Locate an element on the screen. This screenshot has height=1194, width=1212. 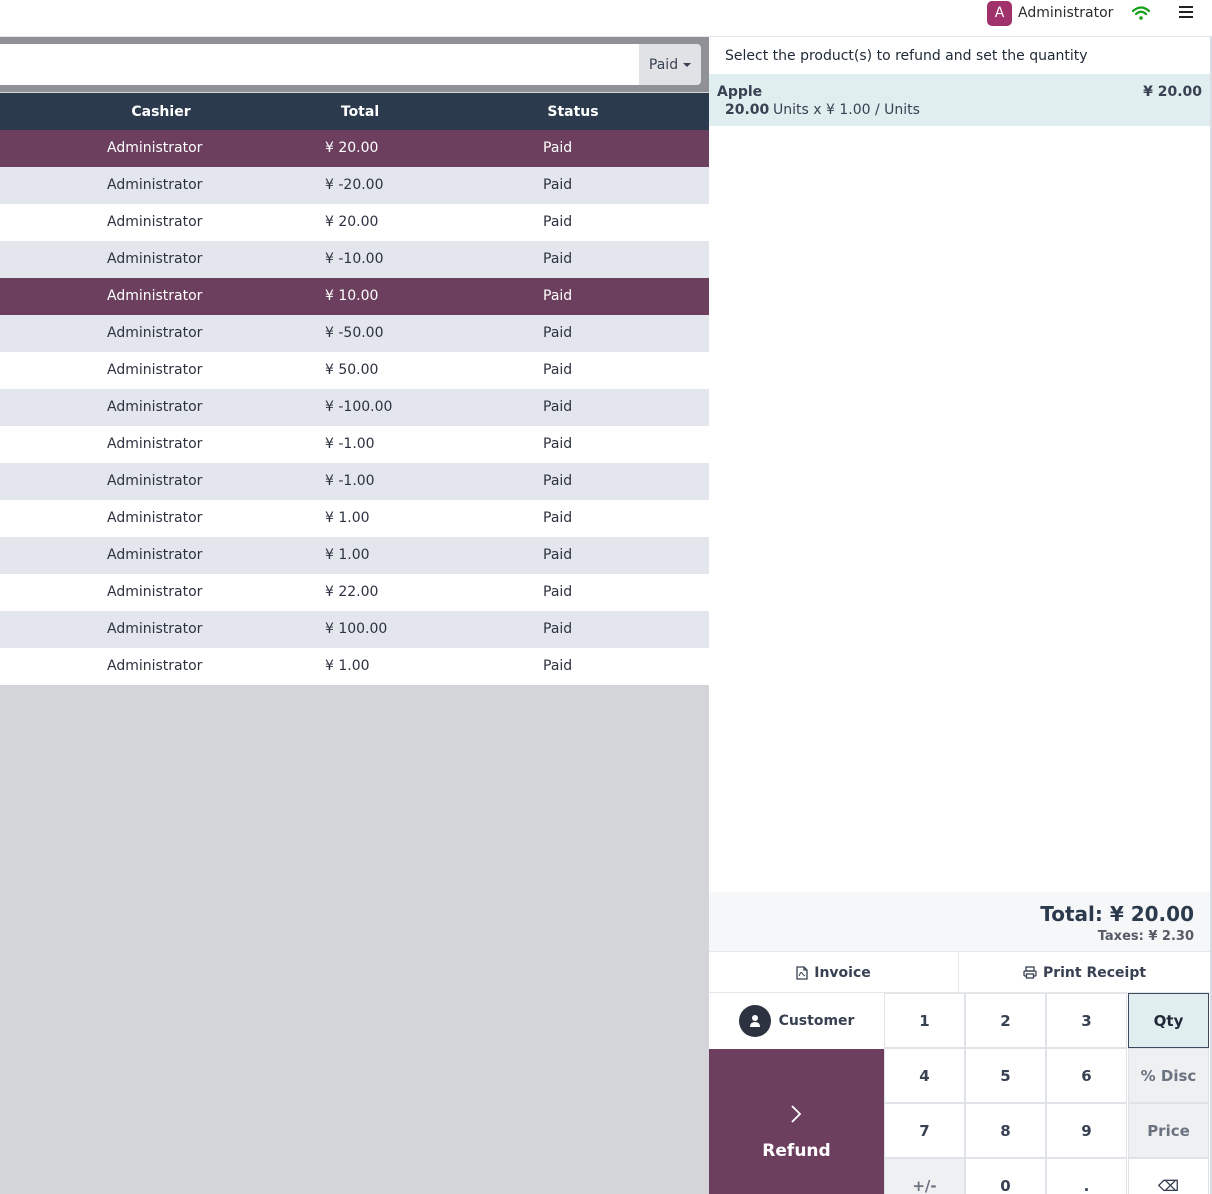
customer-button: Customer is located at coordinates (796, 1021).